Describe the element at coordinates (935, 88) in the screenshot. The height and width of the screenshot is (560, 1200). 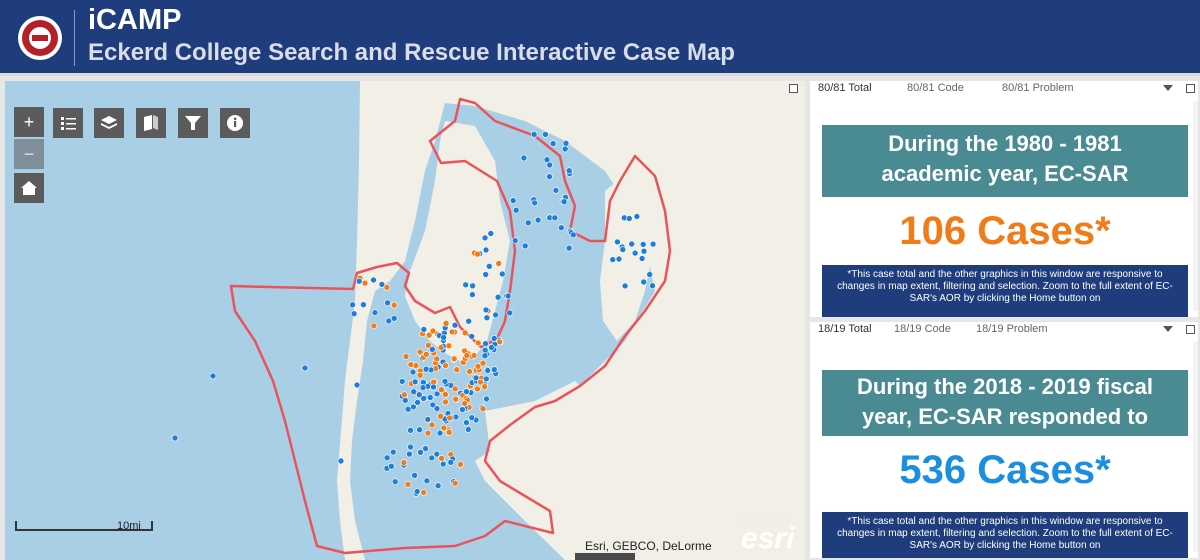
I see `tab-code: 80/81 Code` at that location.